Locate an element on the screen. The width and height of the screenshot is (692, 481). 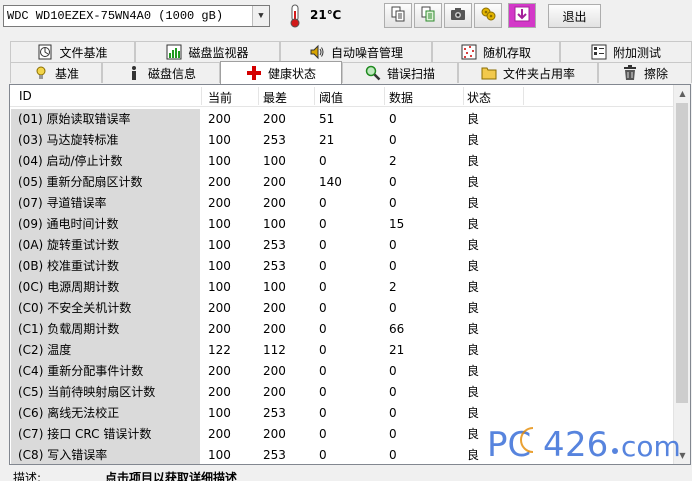
screenshot-button is located at coordinates (458, 15).